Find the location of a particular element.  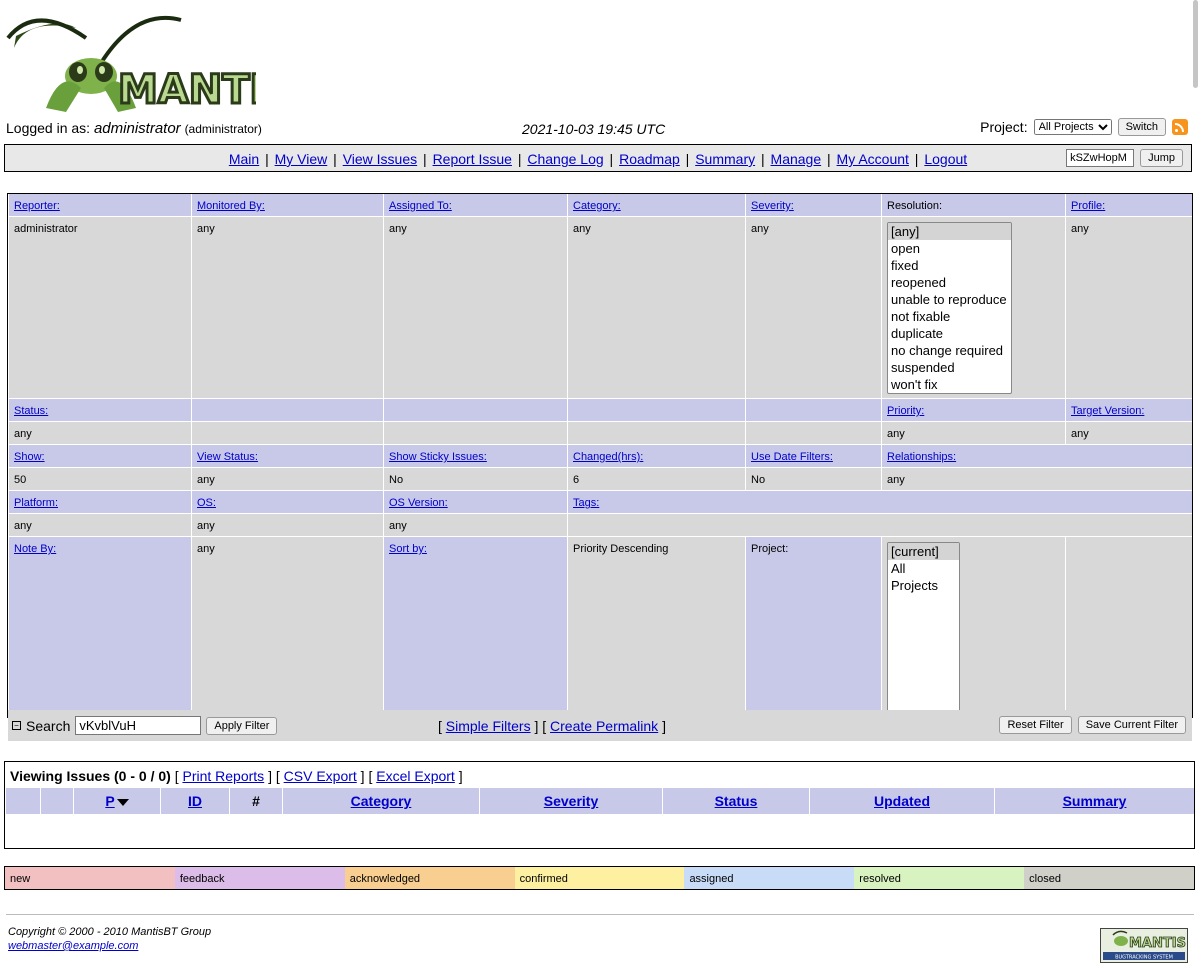

severity-sort-link: Severity is located at coordinates (571, 801).